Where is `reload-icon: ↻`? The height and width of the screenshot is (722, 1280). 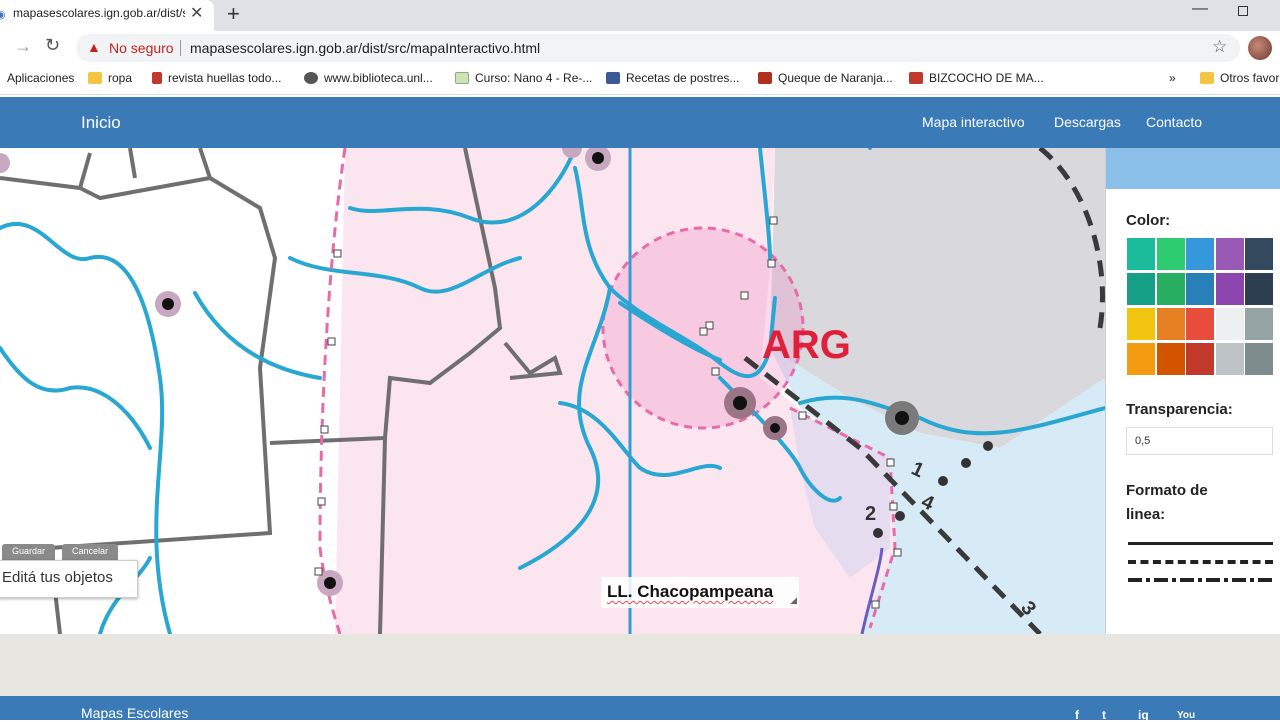 reload-icon: ↻ is located at coordinates (52, 45).